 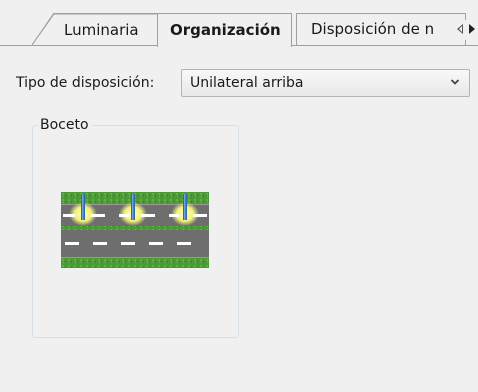 What do you see at coordinates (101, 30) in the screenshot?
I see `tab-luminaria-label: Luminaria` at bounding box center [101, 30].